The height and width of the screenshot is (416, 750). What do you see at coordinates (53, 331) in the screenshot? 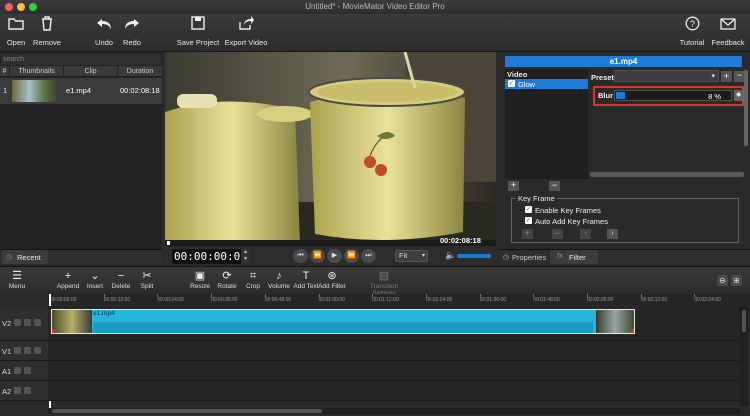
I see `clip-trim-left` at bounding box center [53, 331].